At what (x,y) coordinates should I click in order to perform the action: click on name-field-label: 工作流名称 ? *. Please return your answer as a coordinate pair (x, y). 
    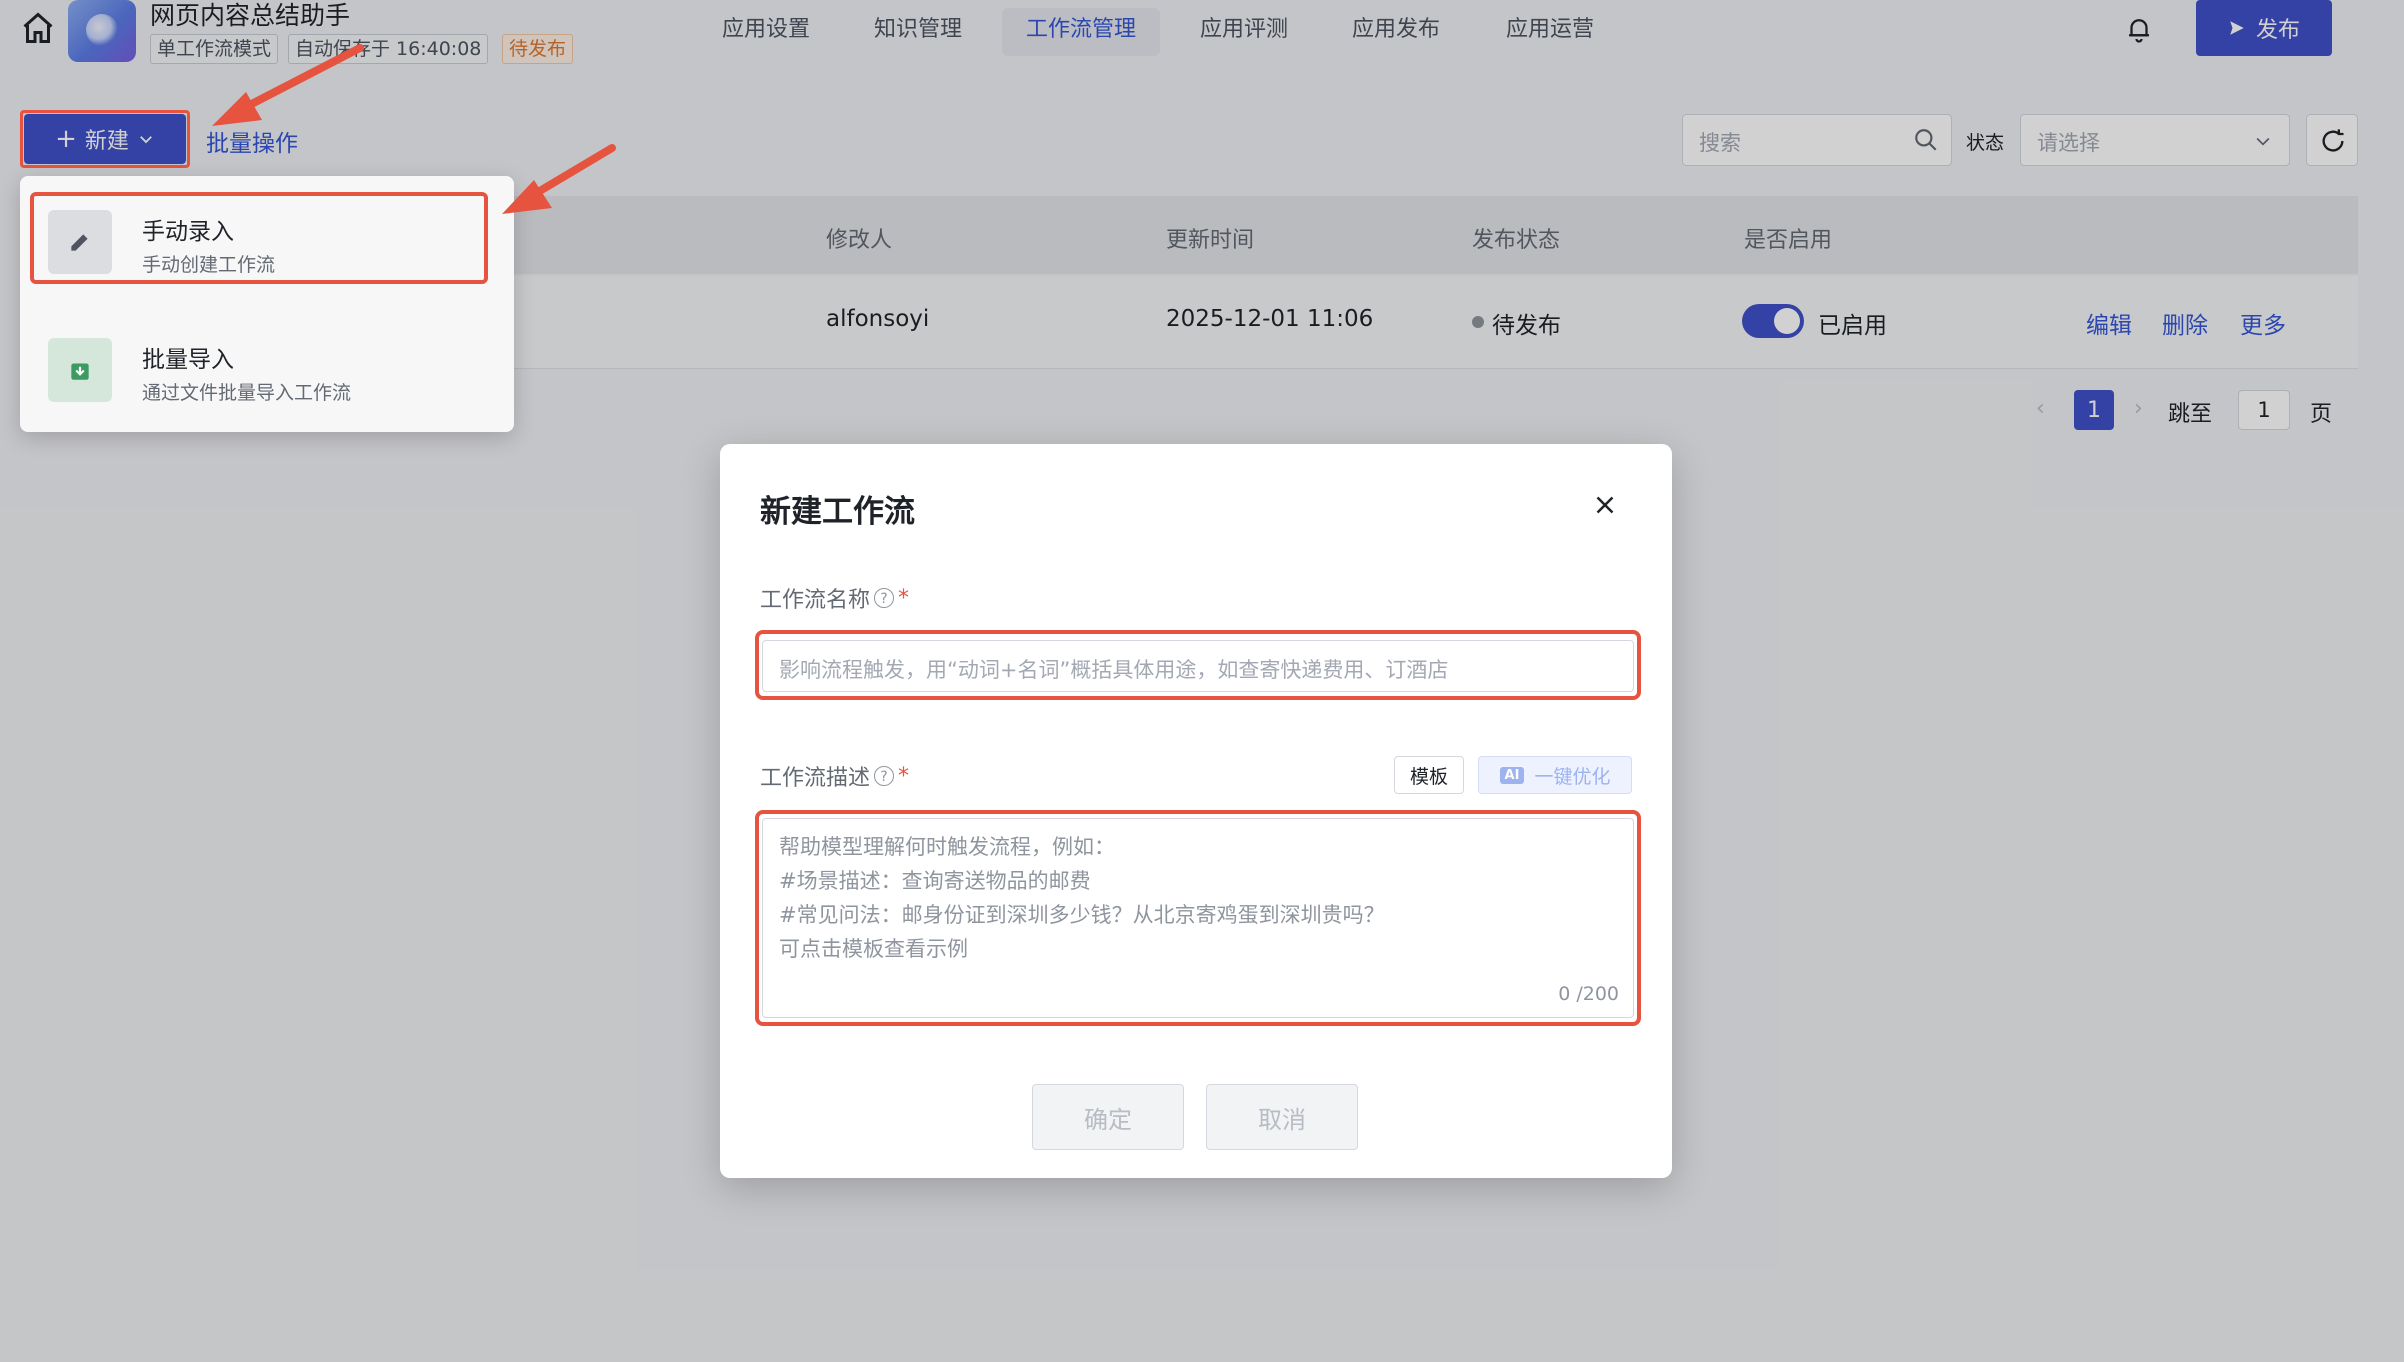
    Looking at the image, I should click on (834, 598).